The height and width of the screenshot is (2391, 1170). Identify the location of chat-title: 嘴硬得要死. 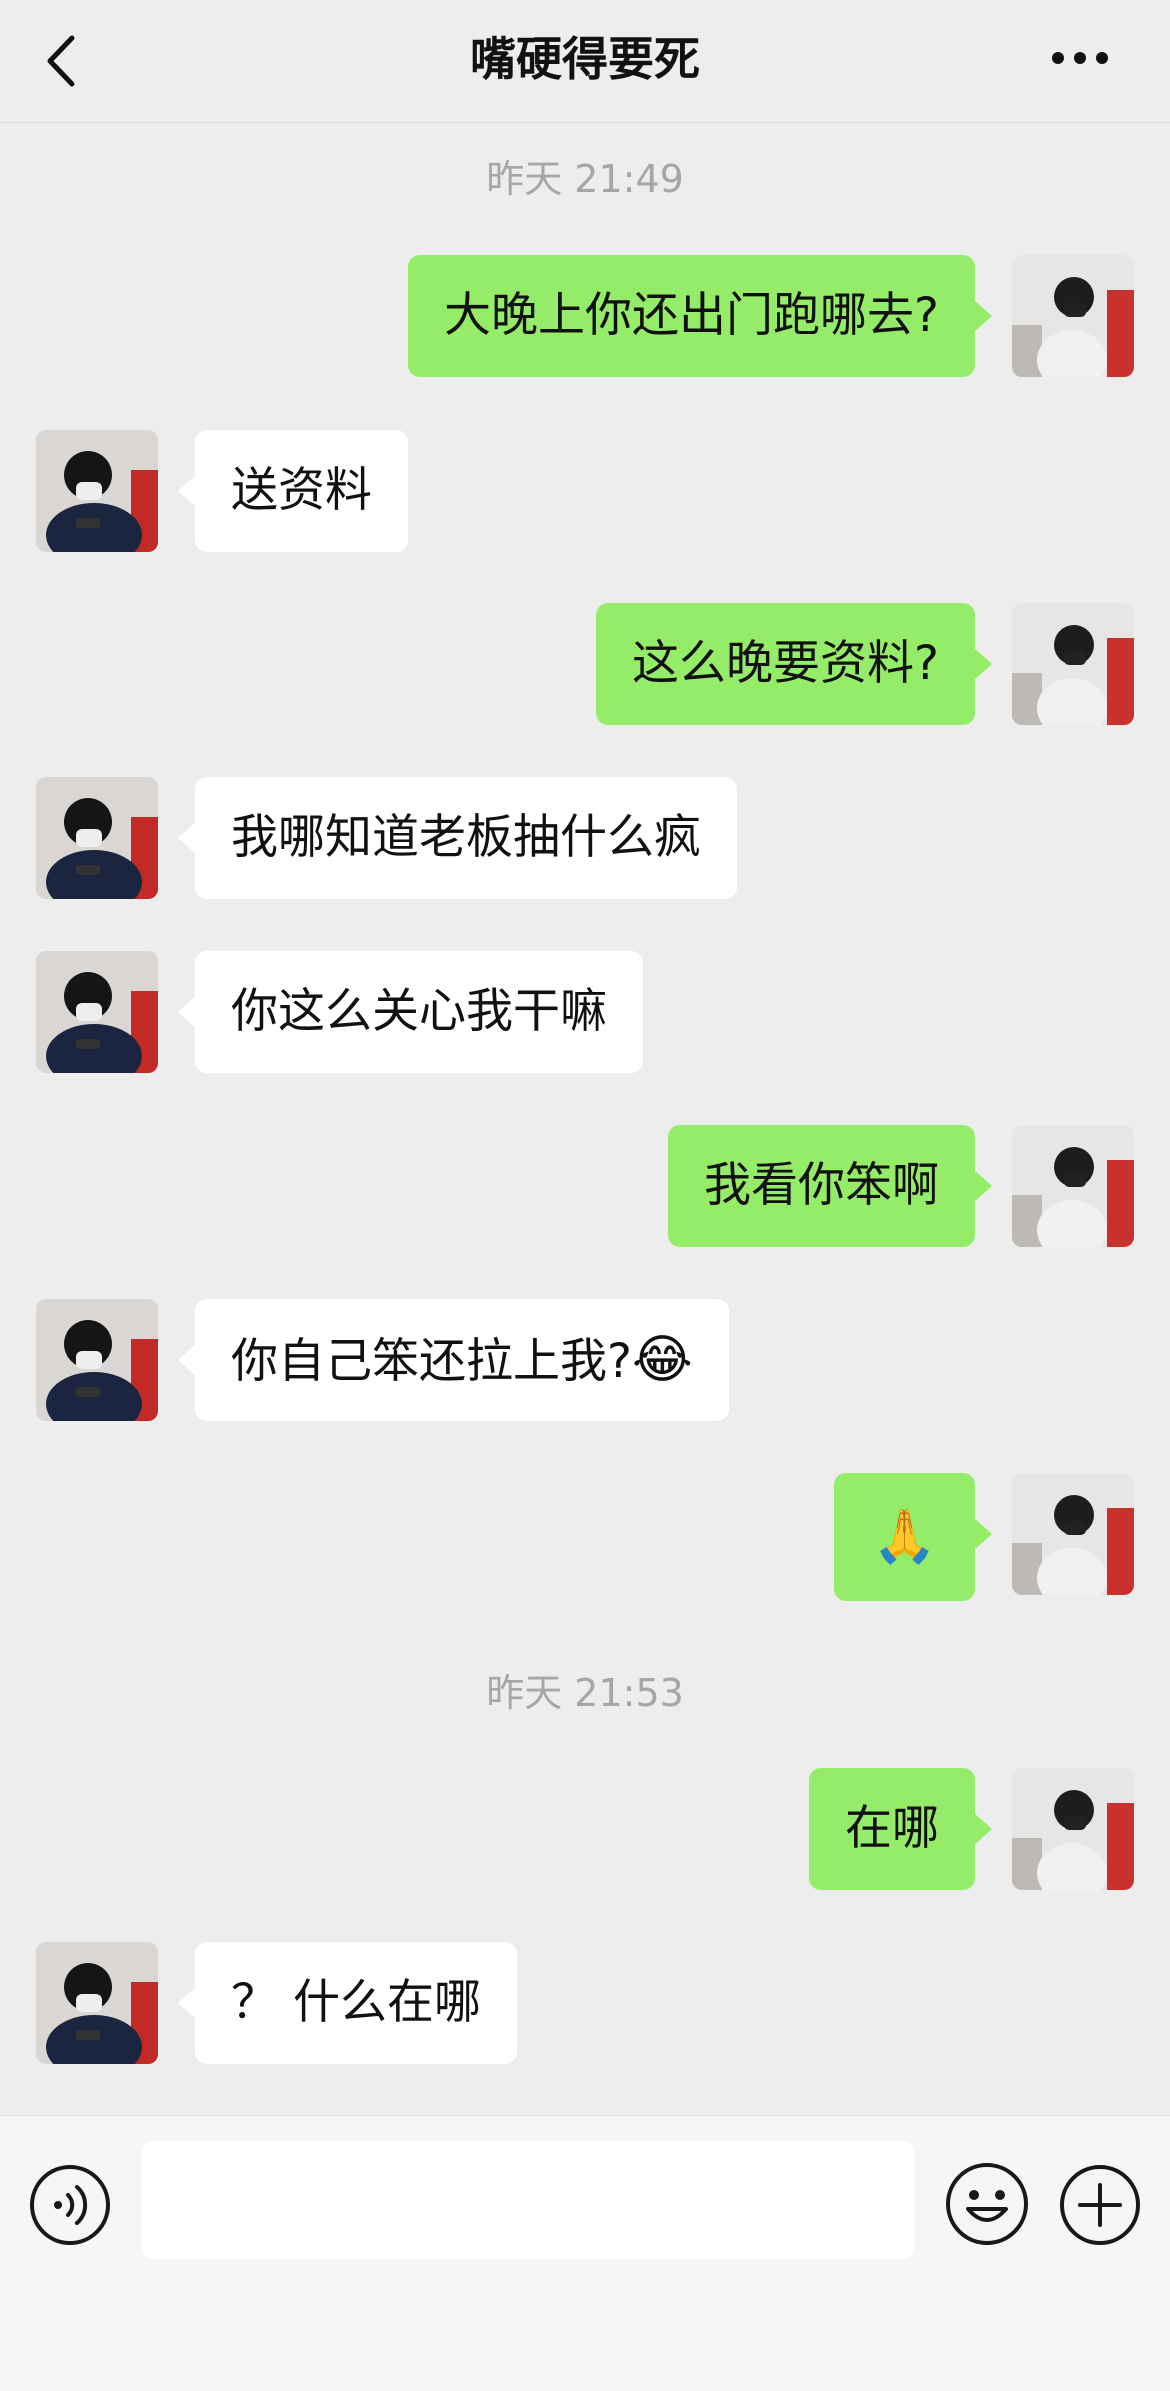
(585, 59).